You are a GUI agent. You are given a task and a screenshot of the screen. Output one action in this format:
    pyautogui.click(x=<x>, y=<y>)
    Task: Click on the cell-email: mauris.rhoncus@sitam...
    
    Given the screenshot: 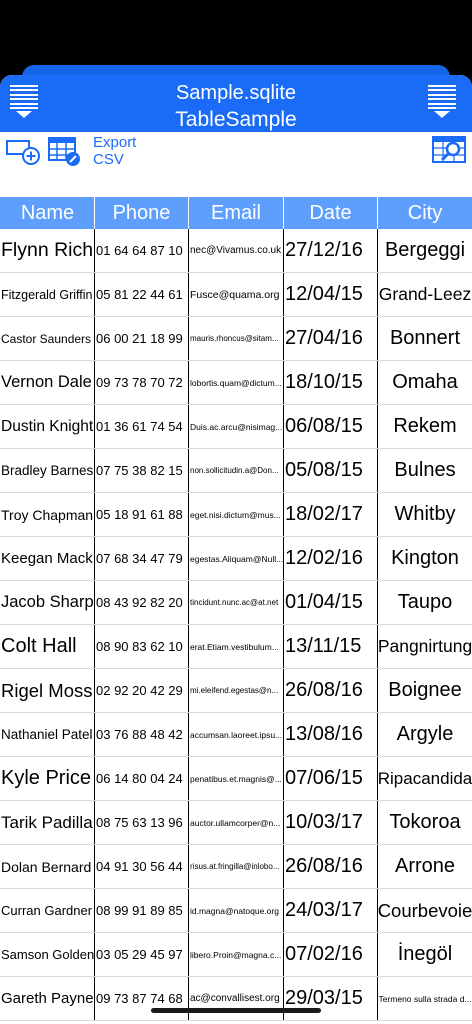 What is the action you would take?
    pyautogui.click(x=236, y=338)
    